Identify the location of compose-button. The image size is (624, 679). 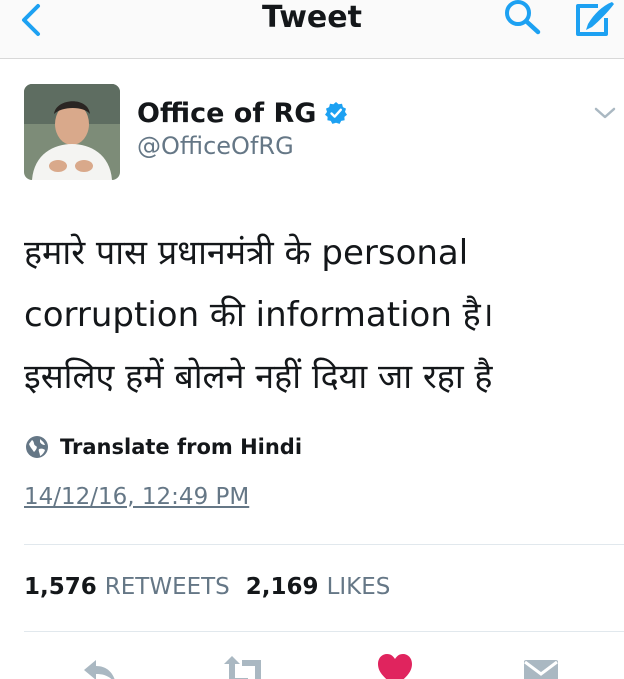
(595, 20).